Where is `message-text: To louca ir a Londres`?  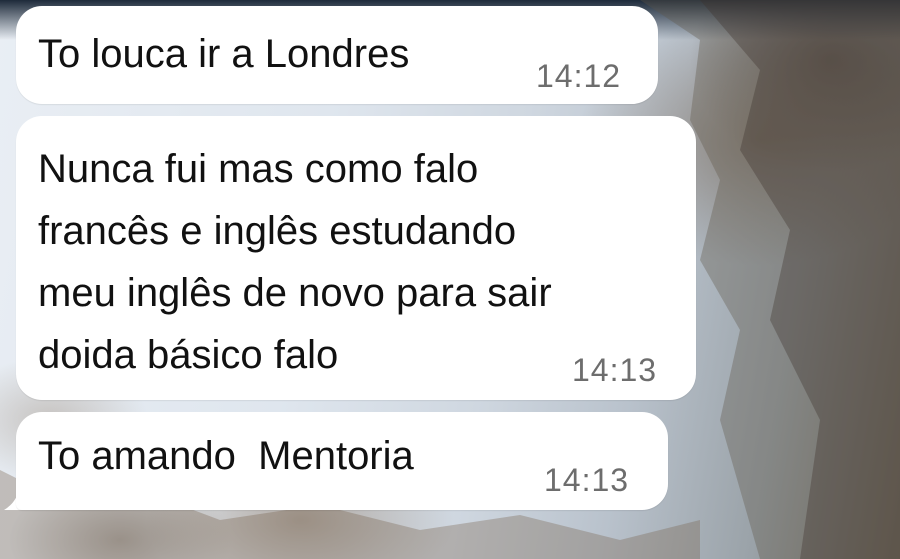
message-text: To louca ir a Londres is located at coordinates (224, 54).